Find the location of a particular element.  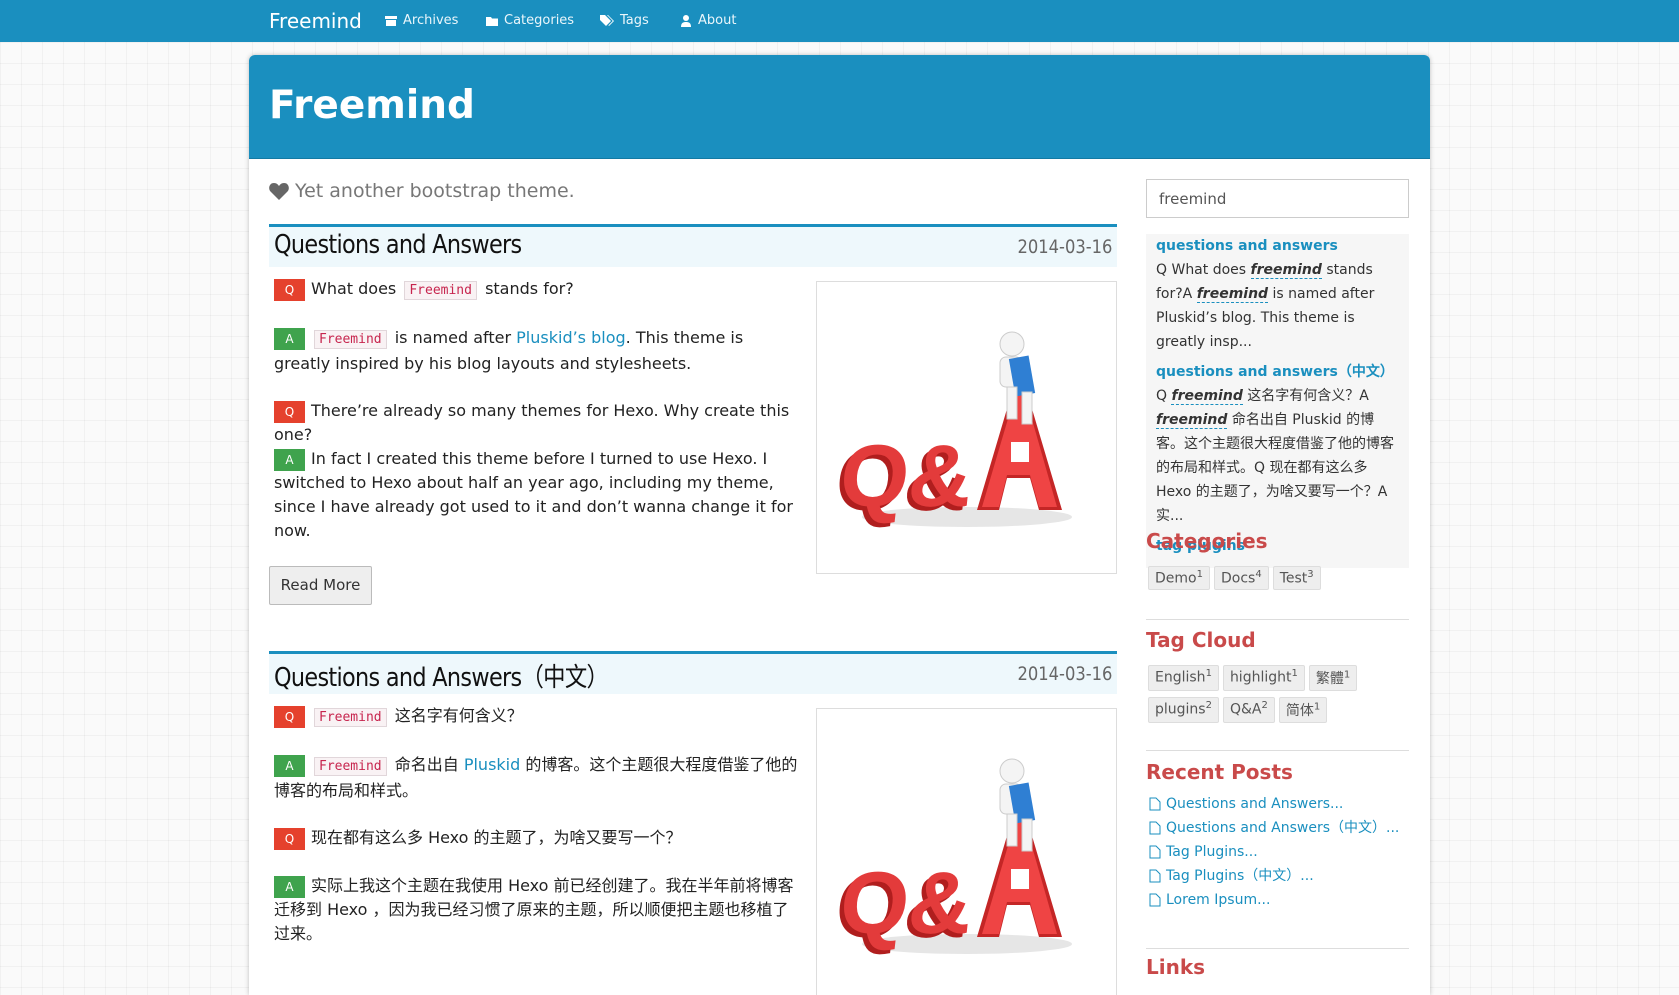

category-tag-demo: Demo1 is located at coordinates (1179, 578).